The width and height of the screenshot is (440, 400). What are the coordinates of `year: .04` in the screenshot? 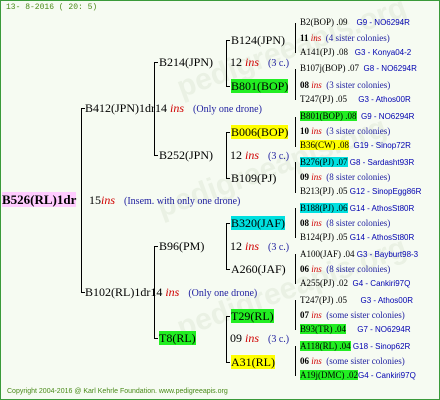 It's located at (345, 346).